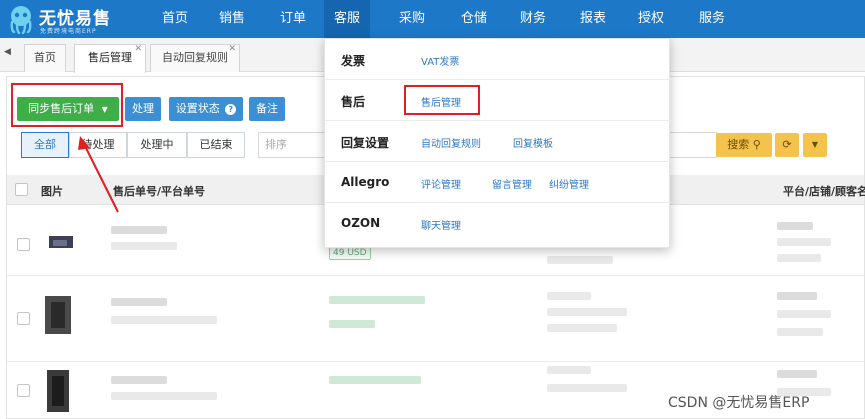 The width and height of the screenshot is (865, 419). Describe the element at coordinates (651, 19) in the screenshot. I see `nav-item-authorization: 授权` at that location.